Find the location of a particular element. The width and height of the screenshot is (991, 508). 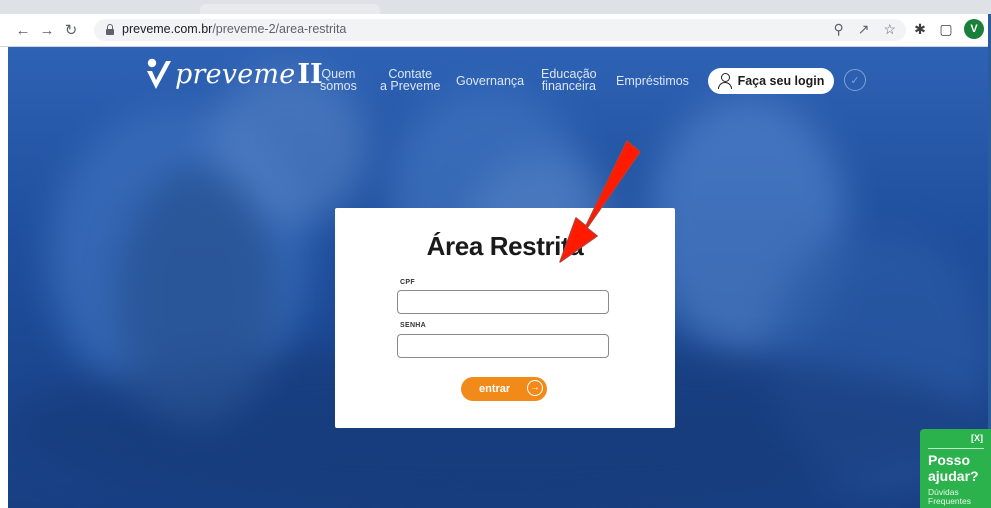

zoom-icon: ⚲ is located at coordinates (838, 29).